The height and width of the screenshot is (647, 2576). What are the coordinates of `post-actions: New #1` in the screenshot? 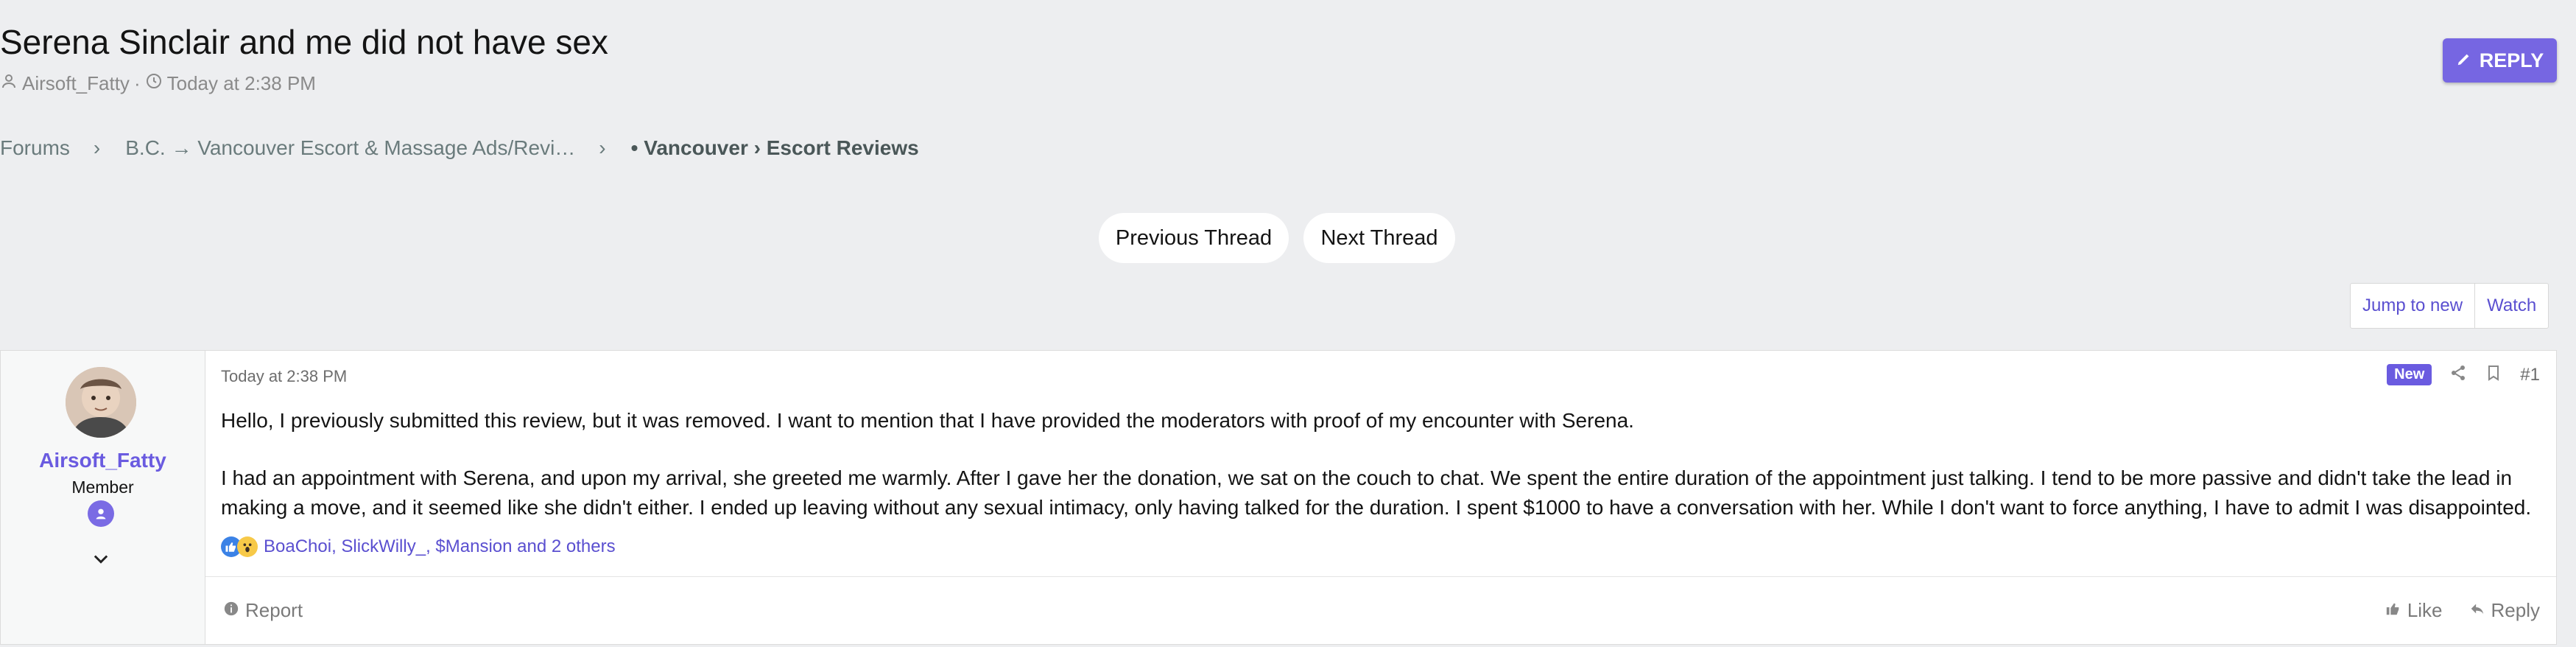 It's located at (2463, 374).